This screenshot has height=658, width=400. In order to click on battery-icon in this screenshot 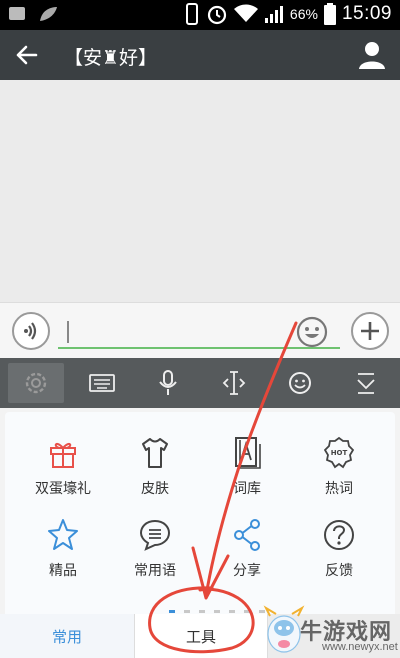, I will do `click(329, 14)`.